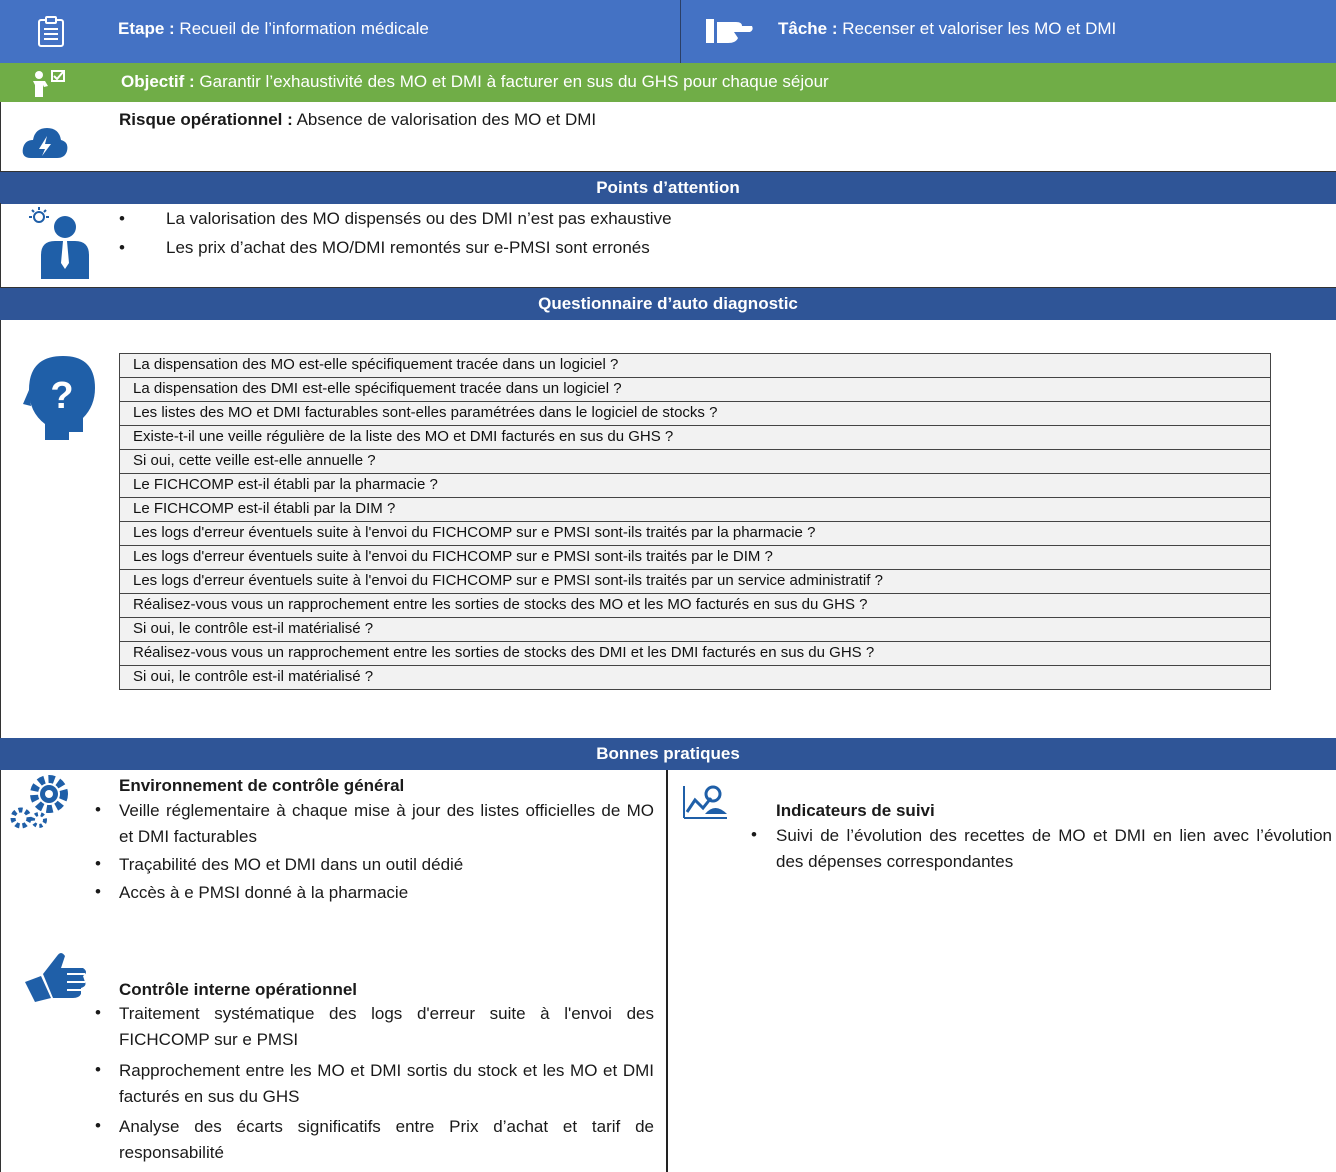 The width and height of the screenshot is (1336, 1172). What do you see at coordinates (146, 28) in the screenshot?
I see `stage-label: Etape :` at bounding box center [146, 28].